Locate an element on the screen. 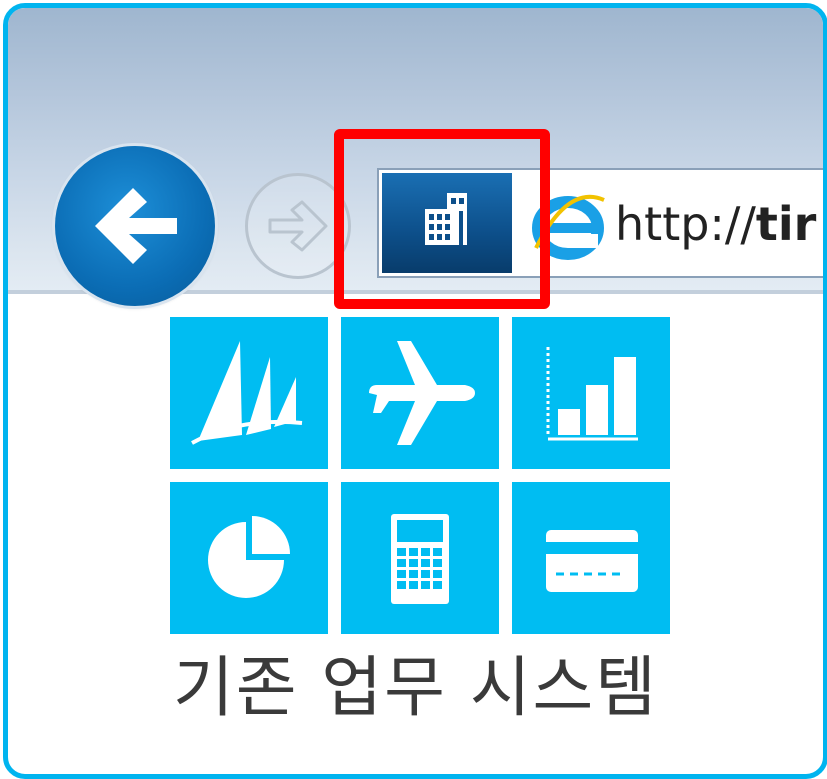 The height and width of the screenshot is (779, 827). pie-chart-icon is located at coordinates (249, 557).